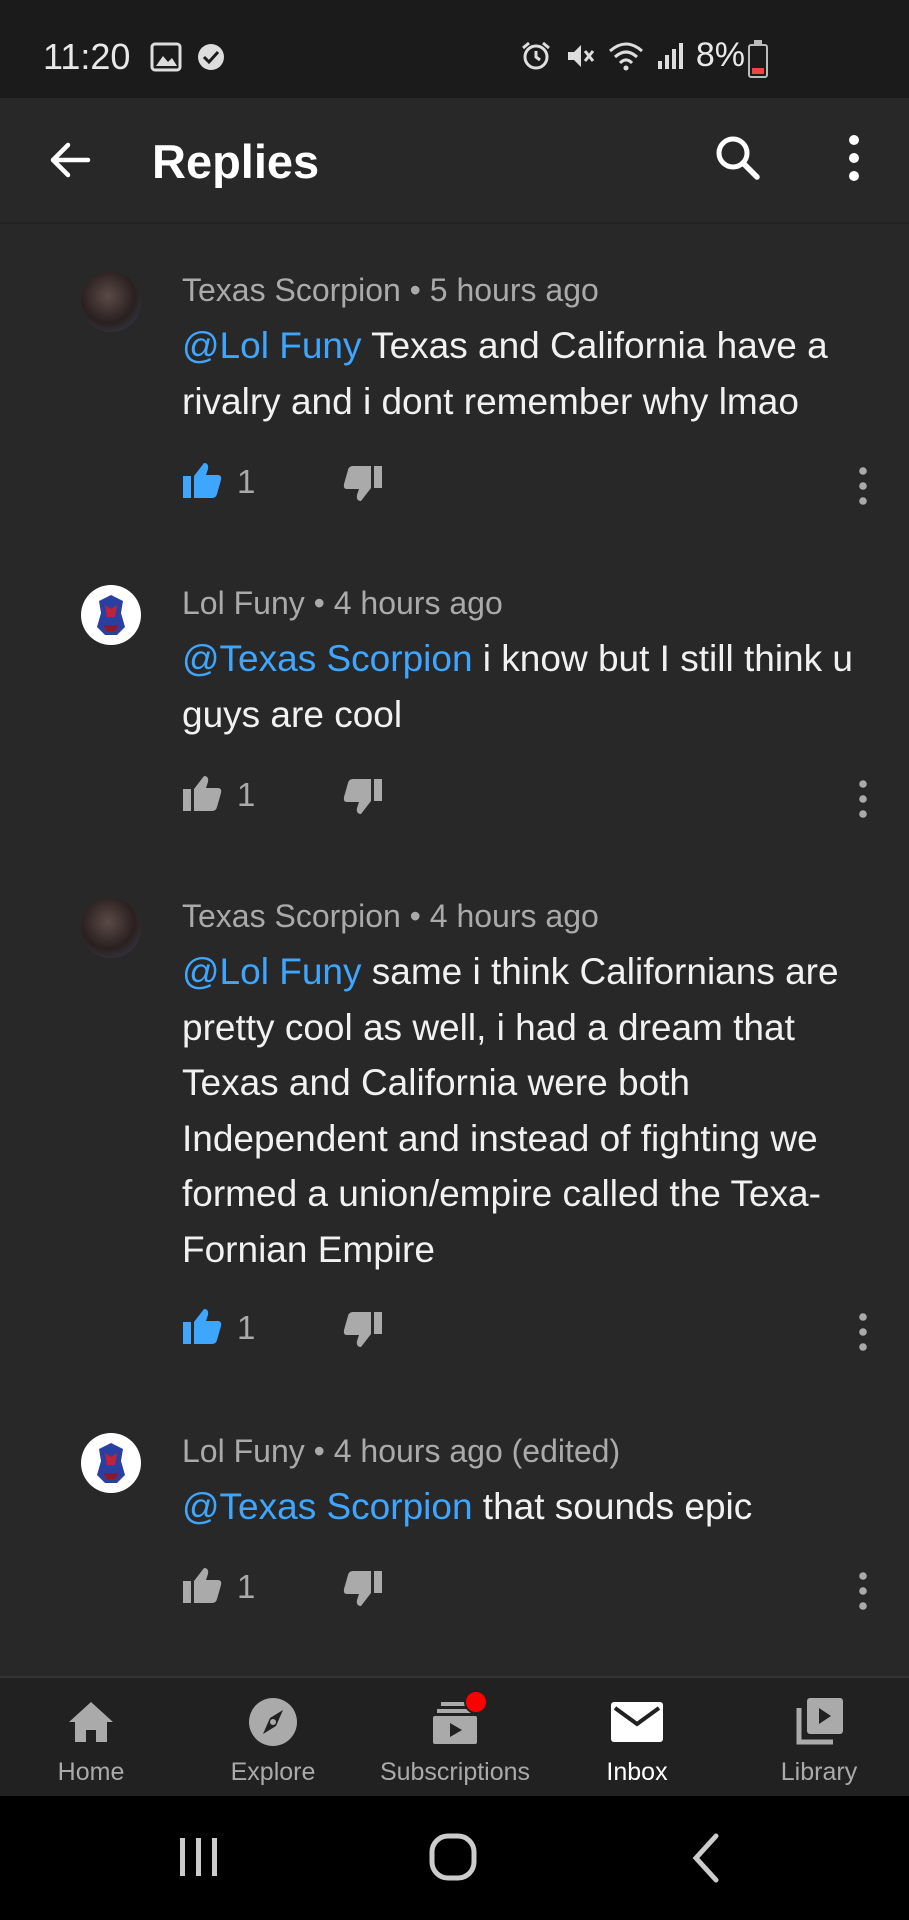 Image resolution: width=909 pixels, height=1920 pixels. What do you see at coordinates (166, 57) in the screenshot?
I see `gallery-icon` at bounding box center [166, 57].